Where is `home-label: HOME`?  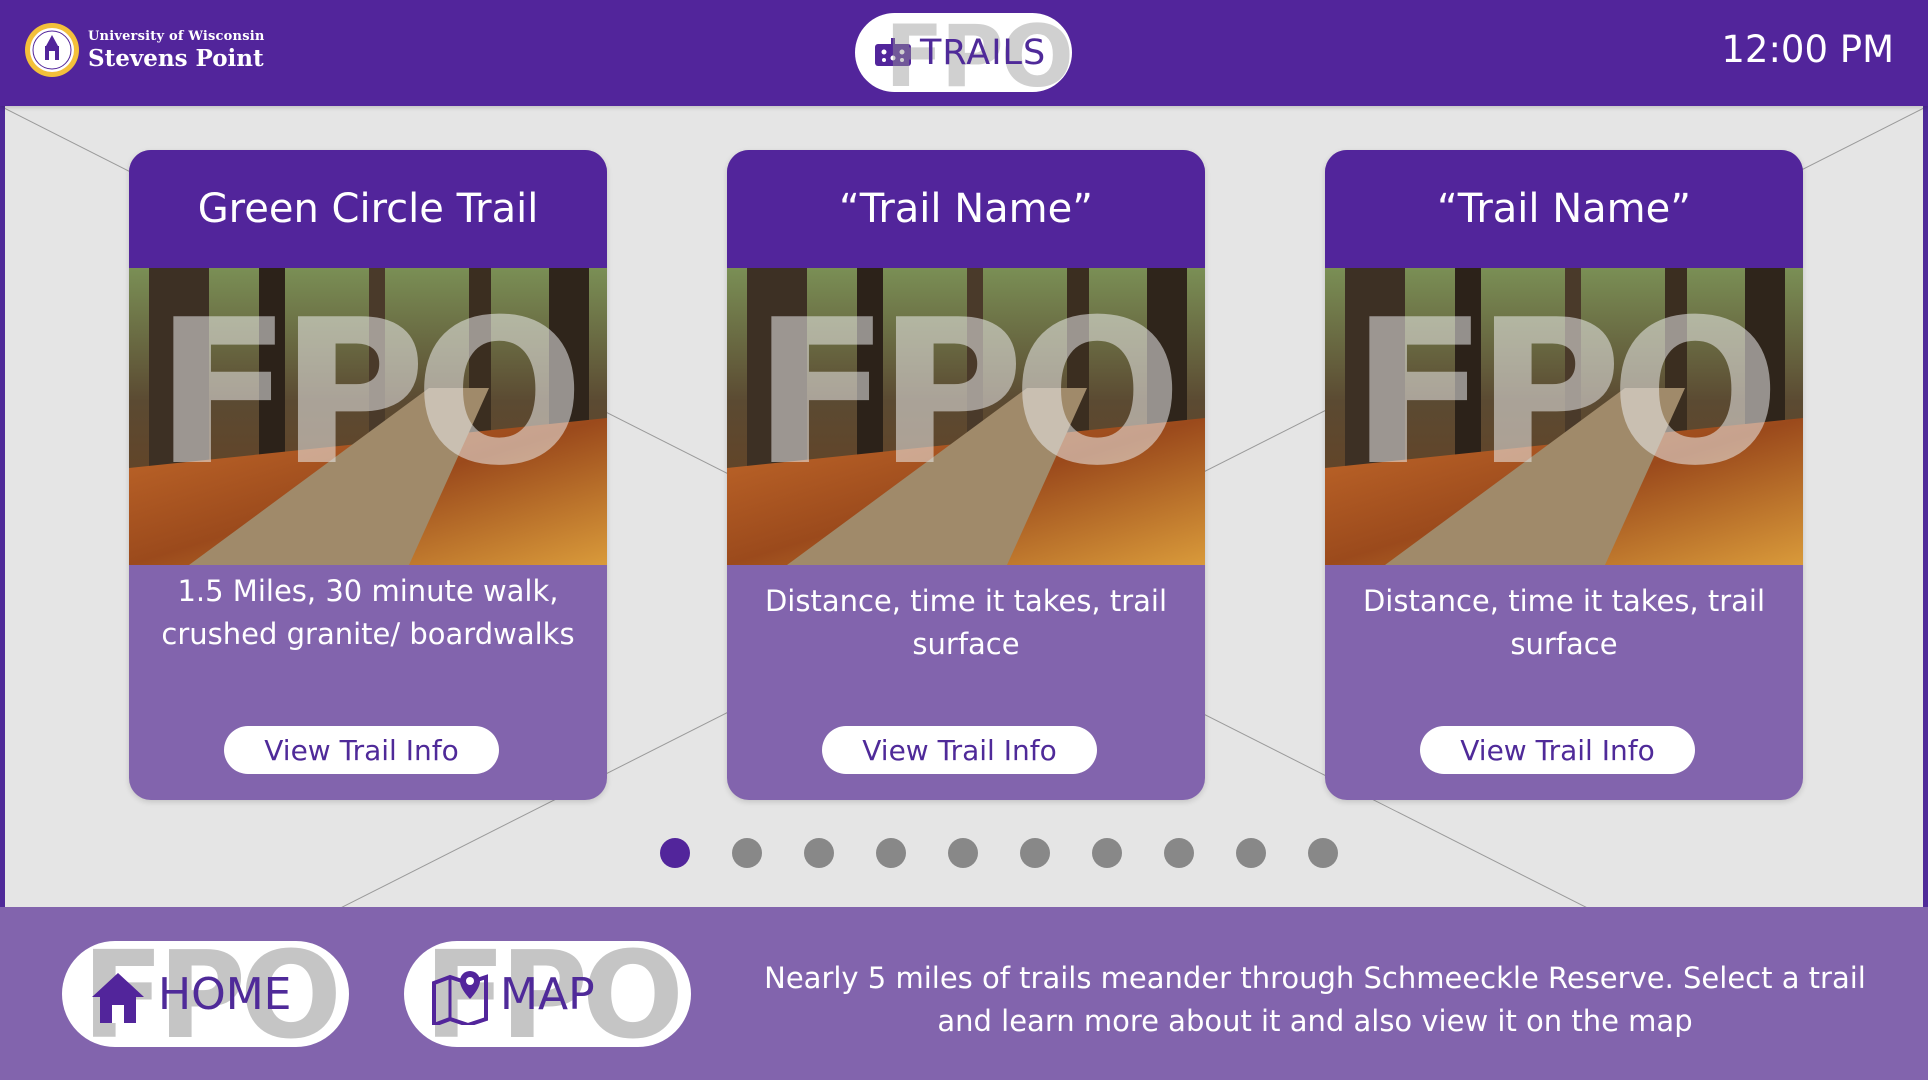
home-label: HOME is located at coordinates (225, 994).